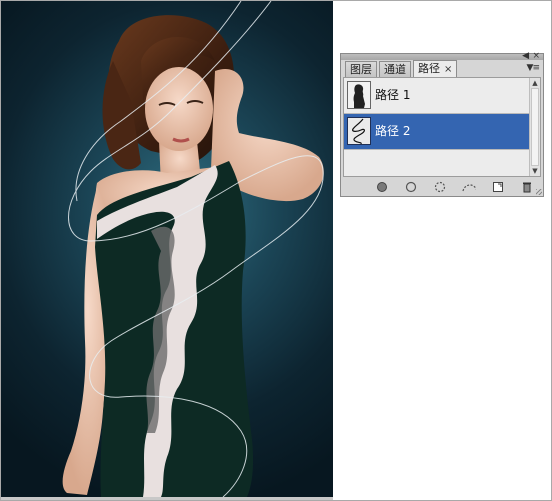 This screenshot has width=552, height=501. I want to click on fill-path-icon, so click(382, 187).